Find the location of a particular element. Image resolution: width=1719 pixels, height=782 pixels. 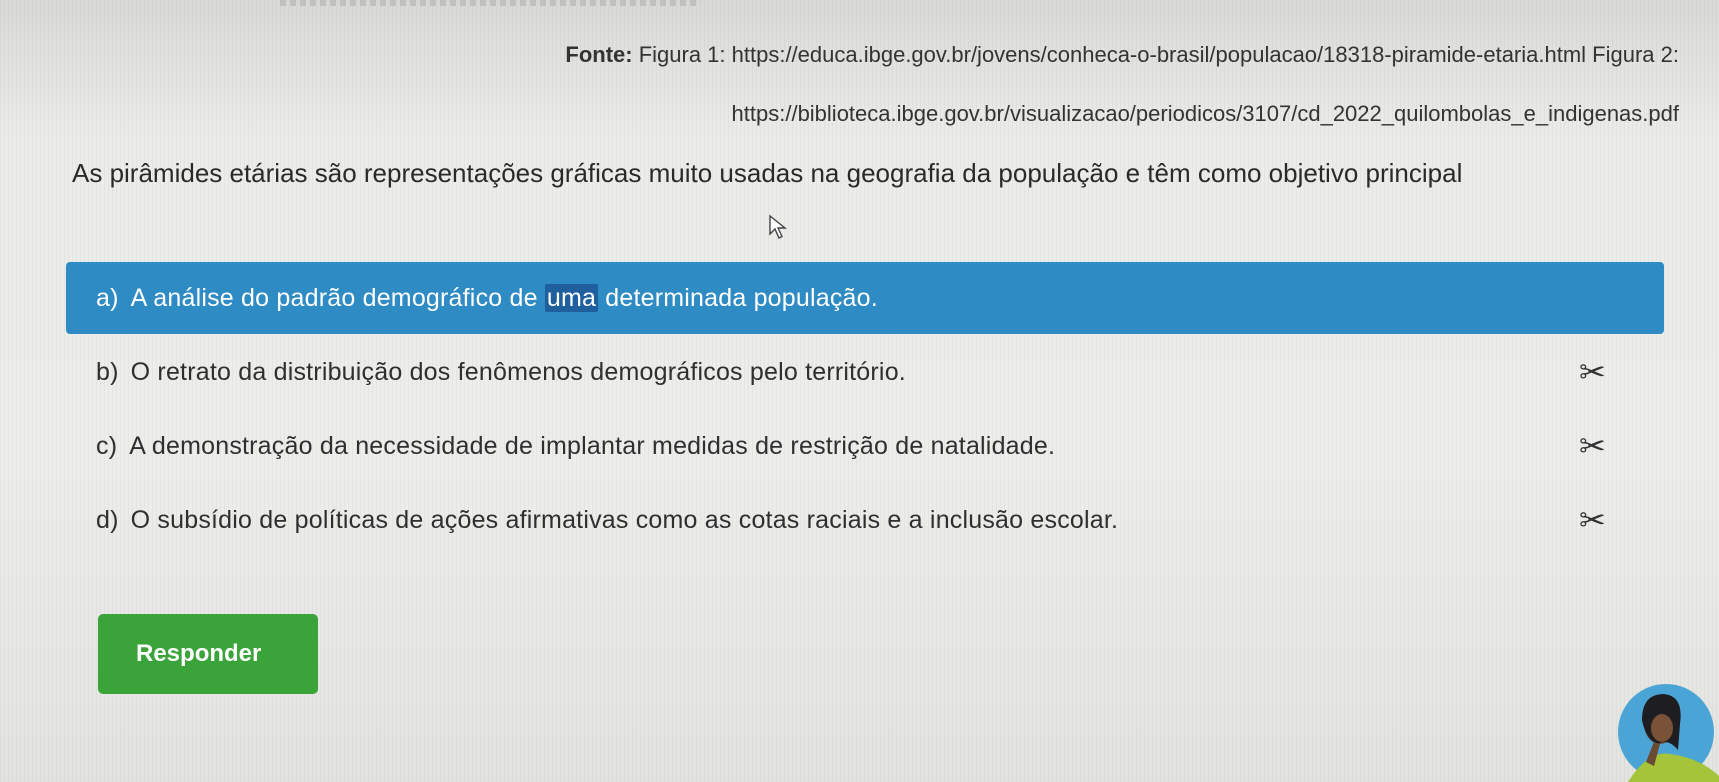

top-edge-strip is located at coordinates (490, 3).